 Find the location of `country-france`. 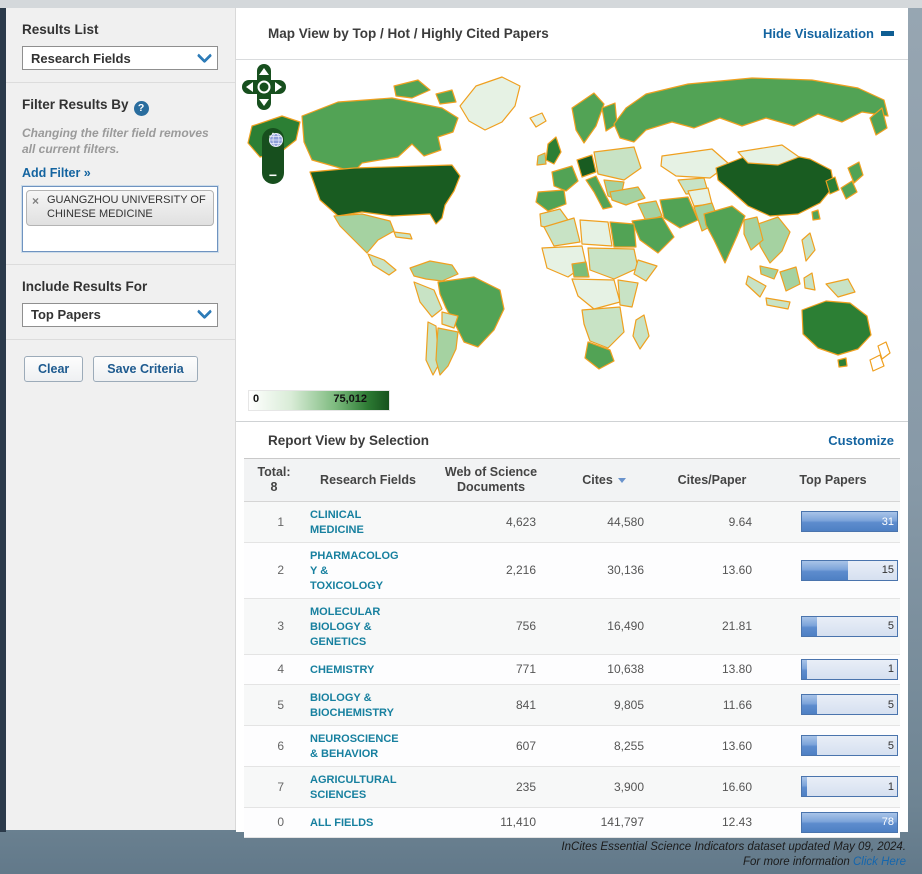

country-france is located at coordinates (565, 178).